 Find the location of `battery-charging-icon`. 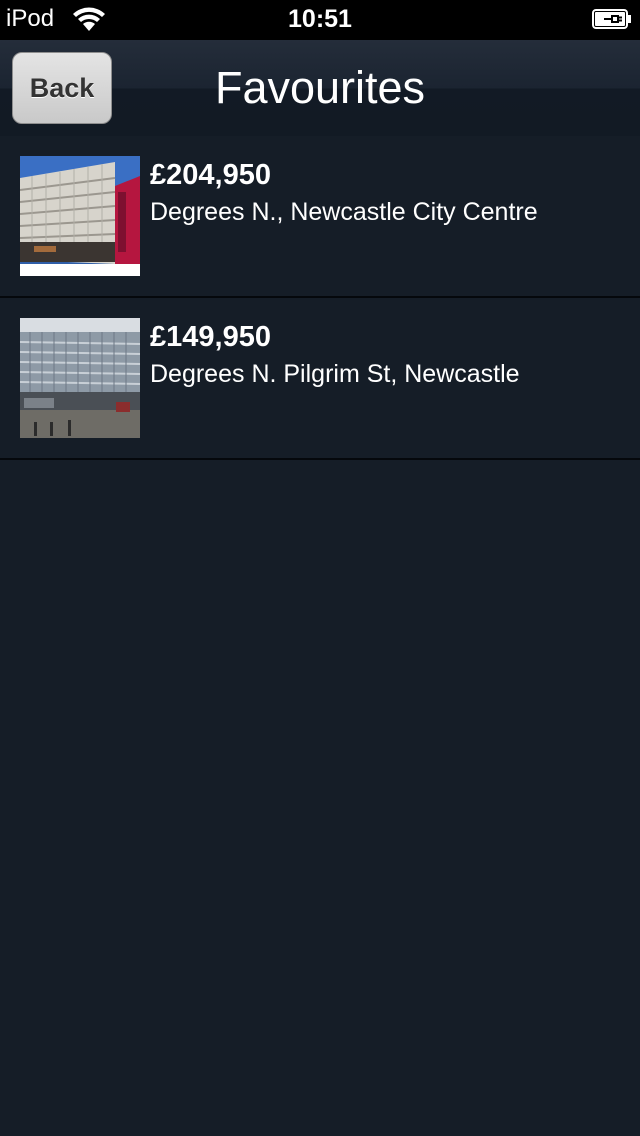

battery-charging-icon is located at coordinates (611, 19).